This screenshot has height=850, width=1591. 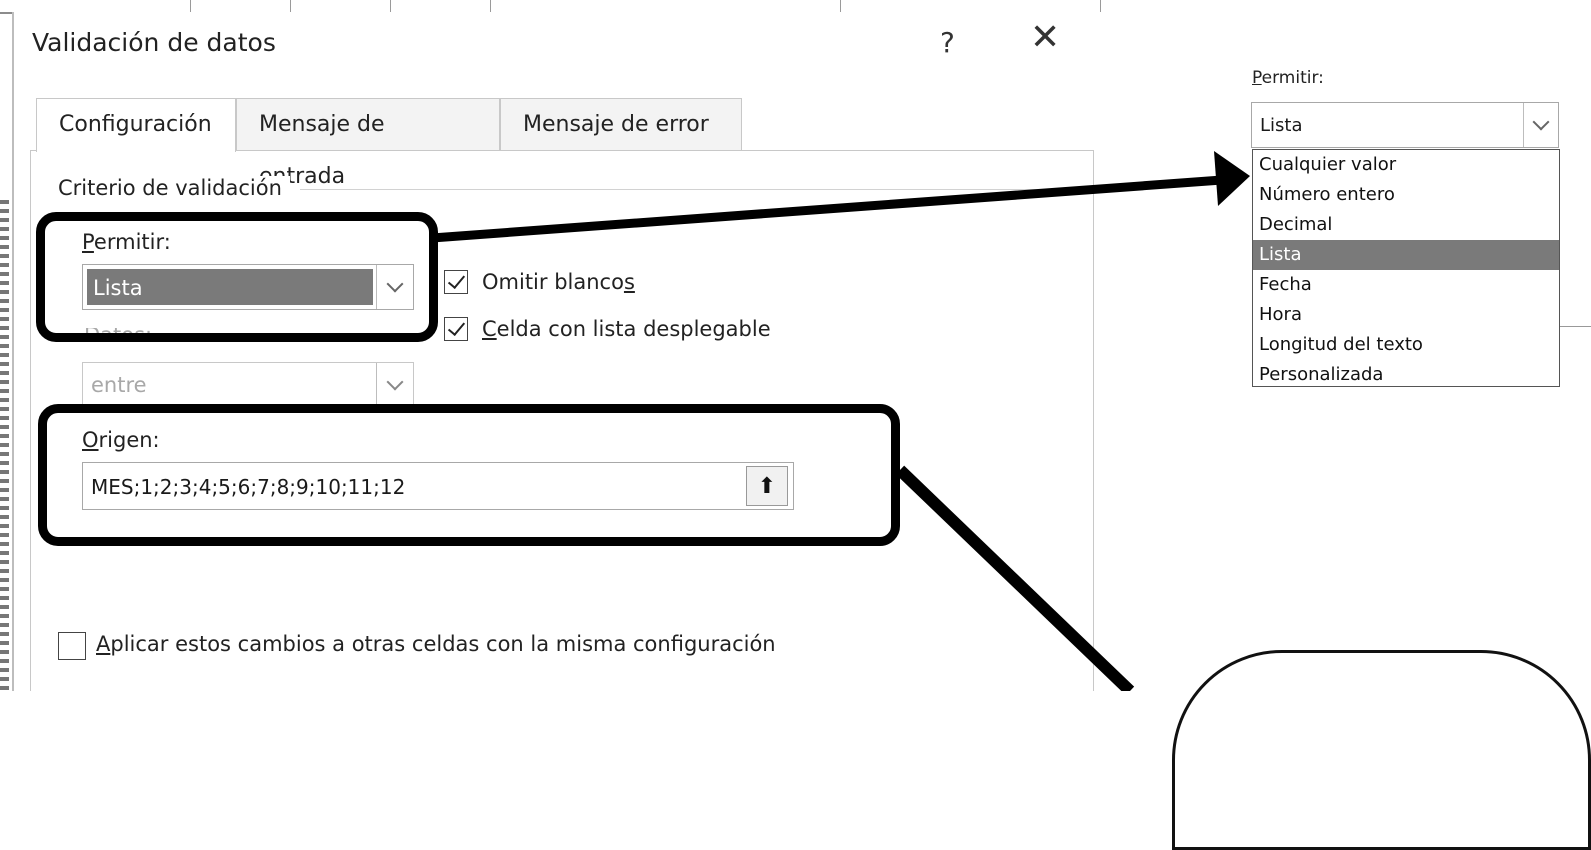 I want to click on option-any-value: Cualquier valor, so click(x=1406, y=165).